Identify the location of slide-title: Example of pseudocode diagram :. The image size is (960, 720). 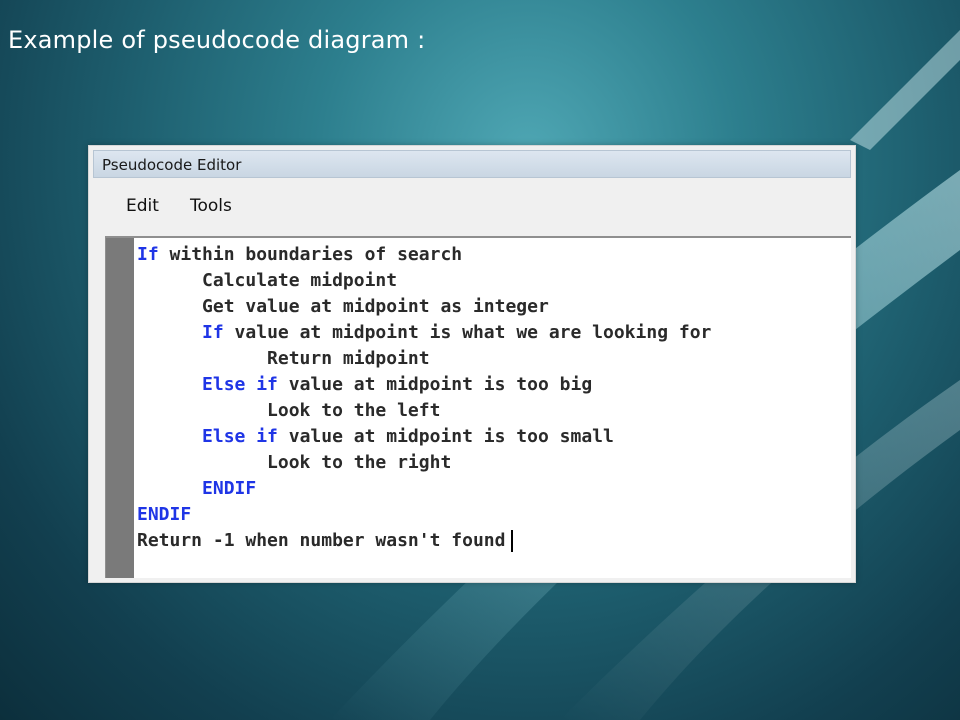
(217, 40).